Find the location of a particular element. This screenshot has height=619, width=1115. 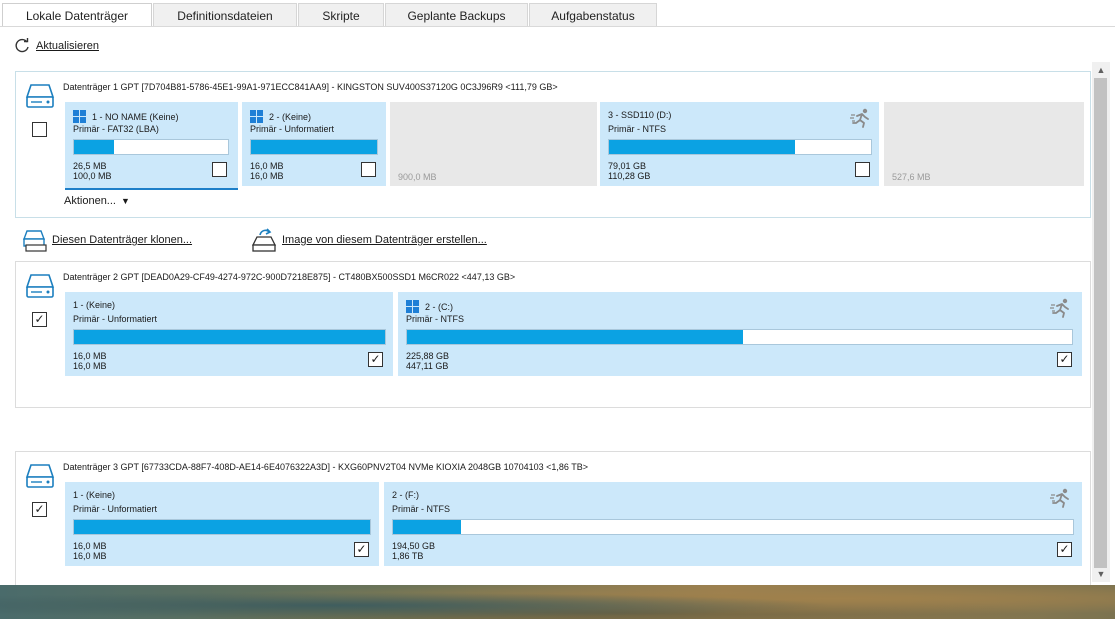

vertical-scrollbar: ▲ ▼ is located at coordinates (1101, 322).